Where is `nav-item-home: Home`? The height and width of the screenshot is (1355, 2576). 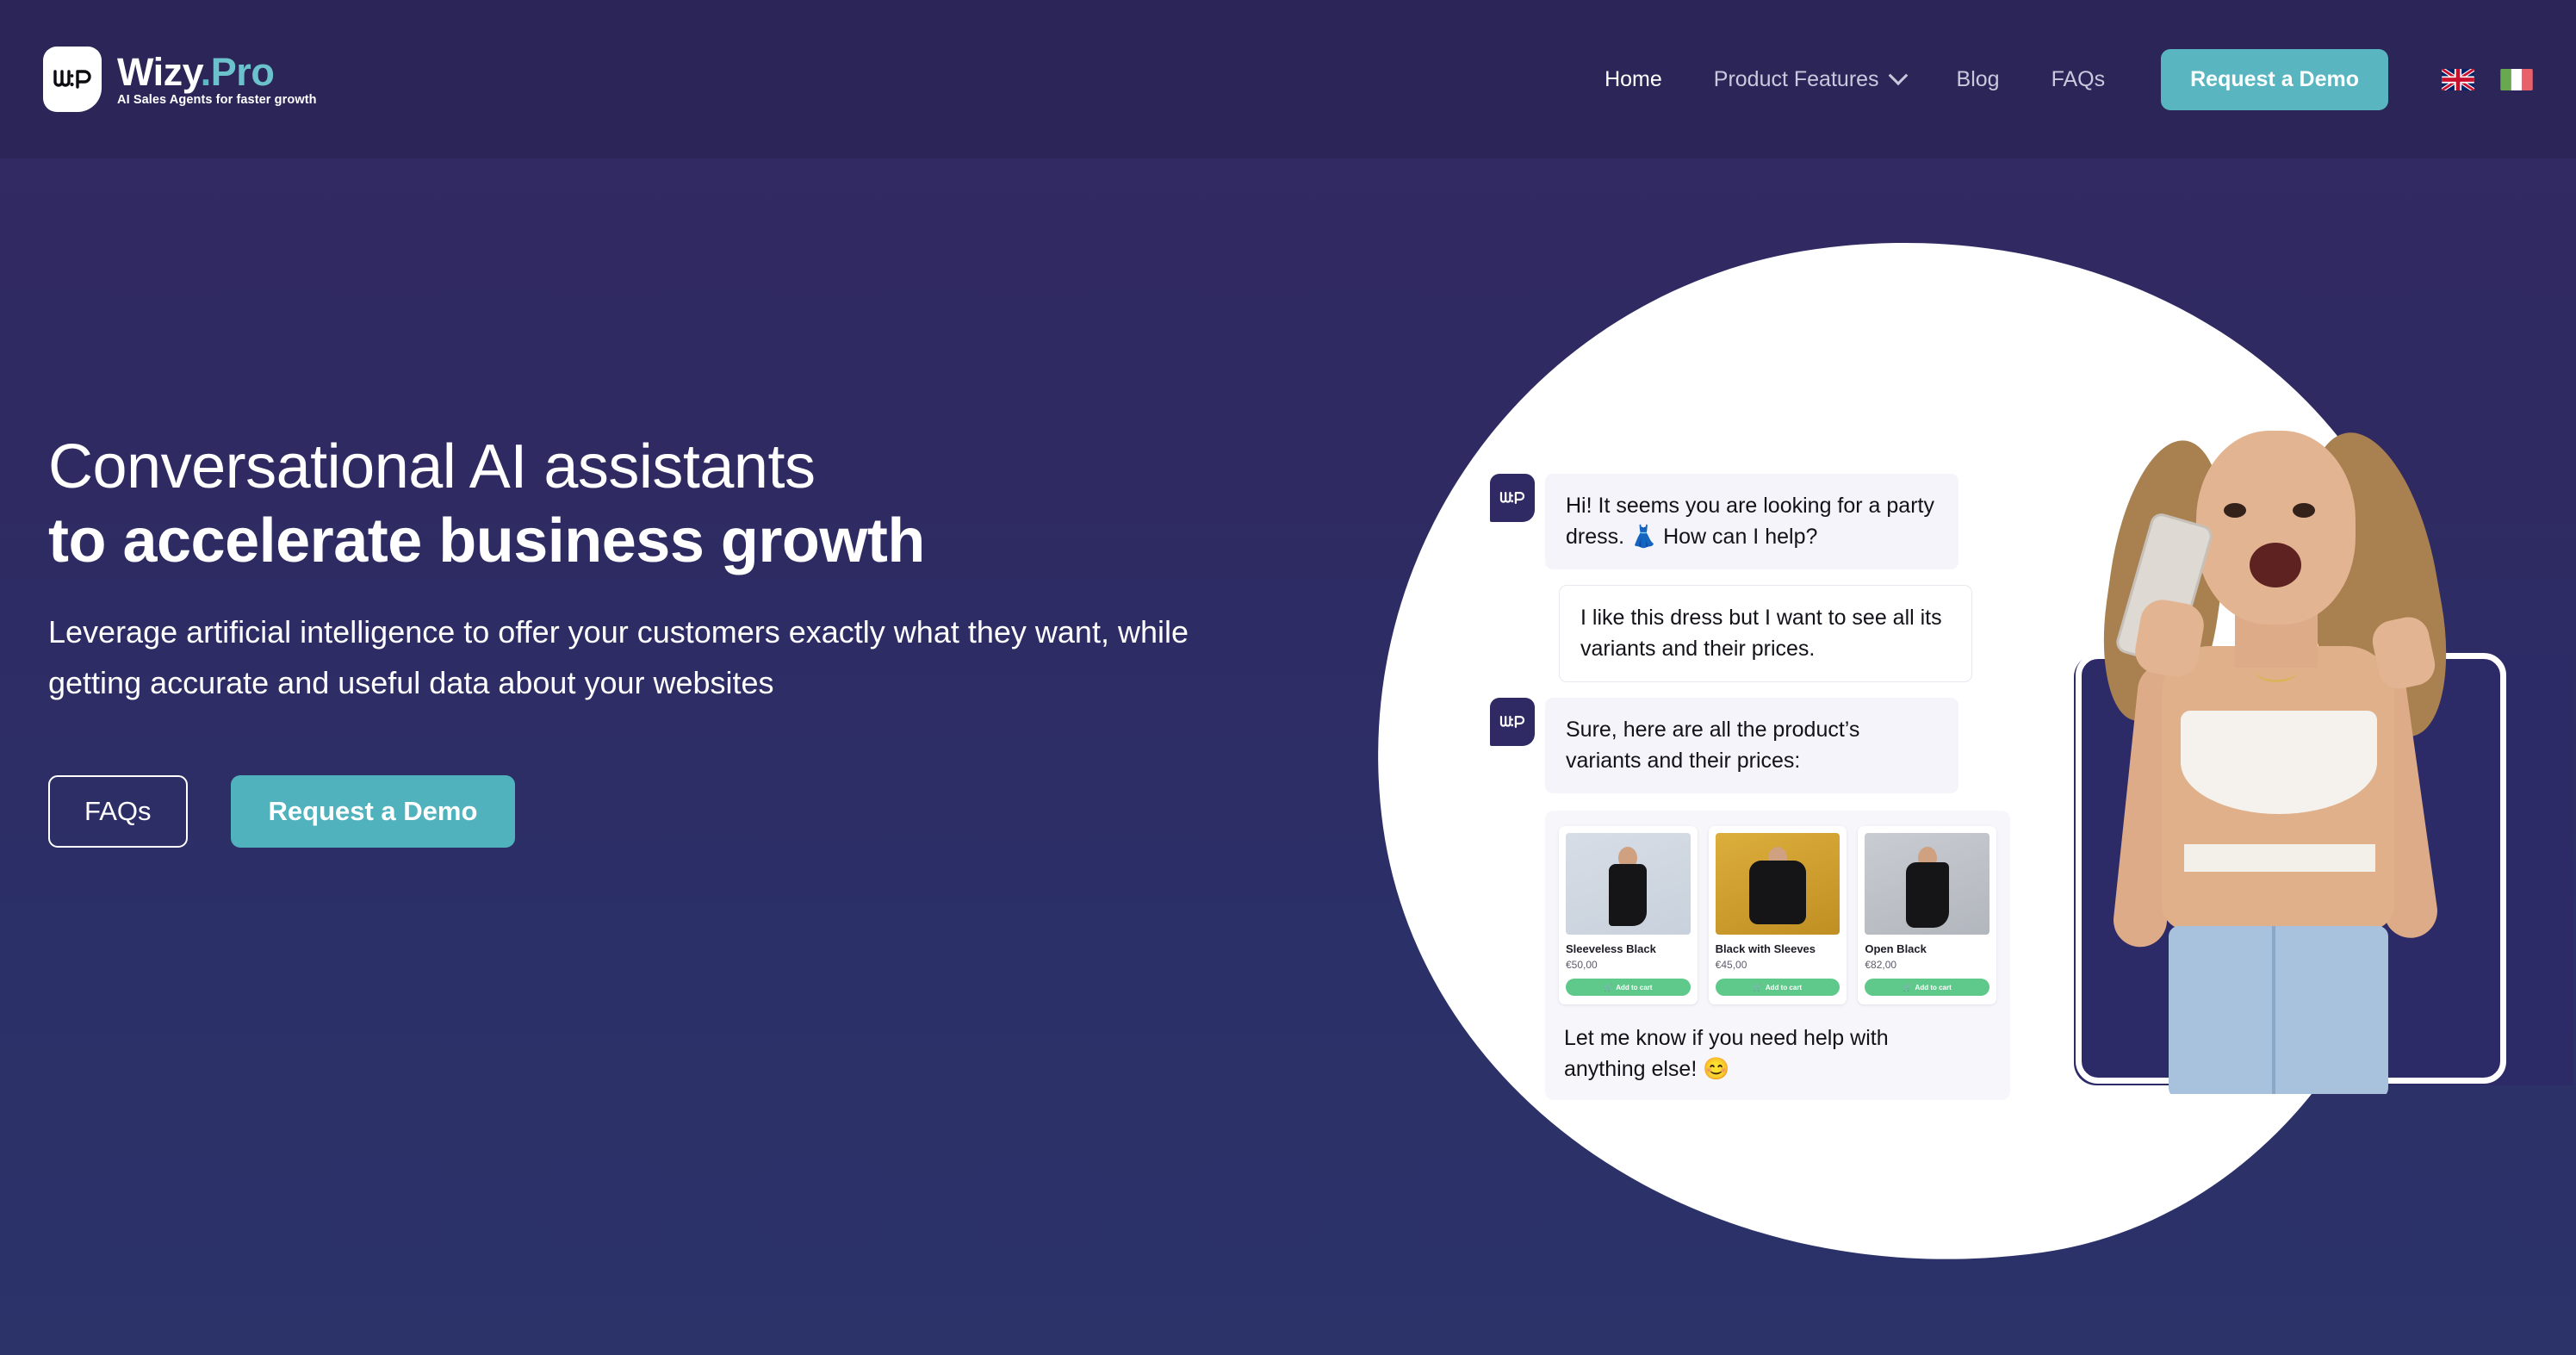
nav-item-home: Home is located at coordinates (1633, 79).